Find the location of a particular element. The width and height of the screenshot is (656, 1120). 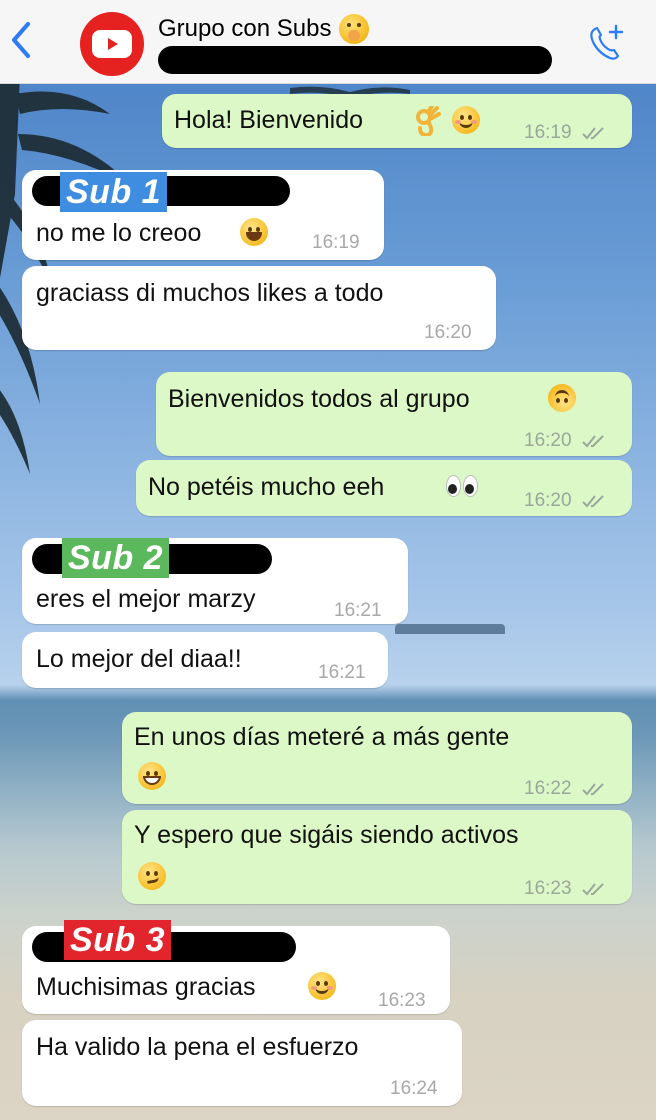

youtube-logo-icon is located at coordinates (112, 44).